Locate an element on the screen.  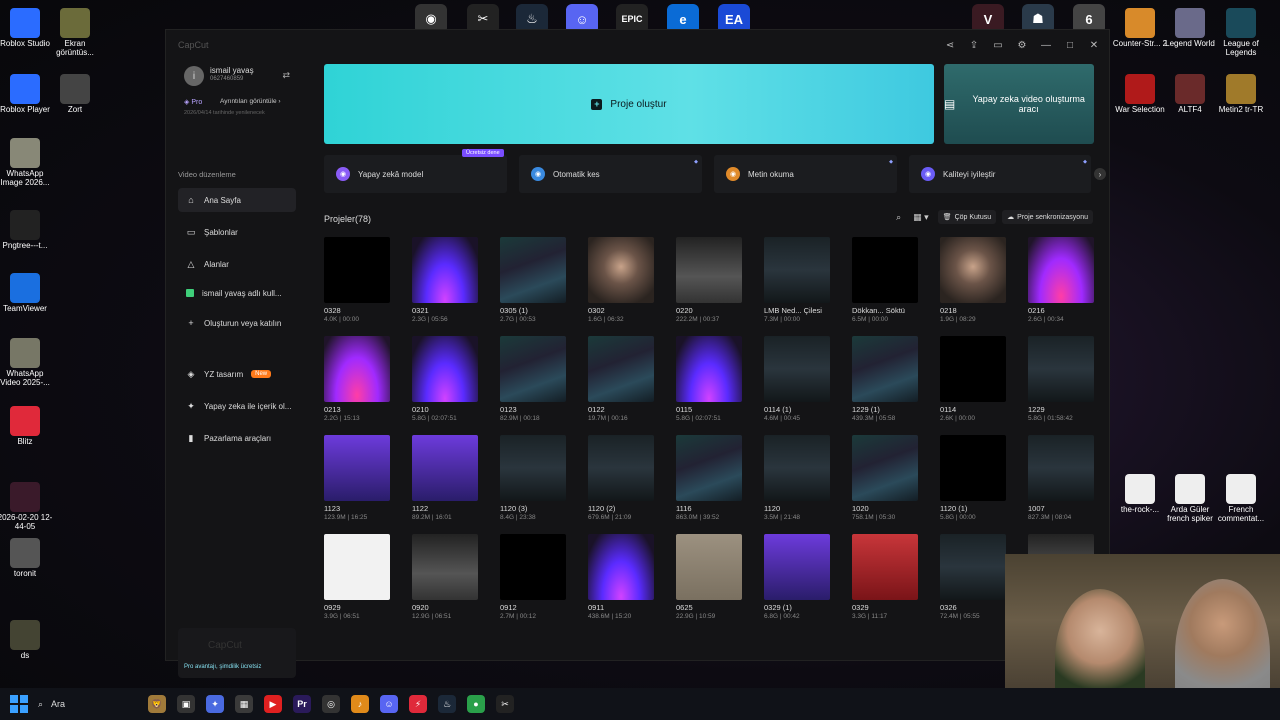
project-card: 0220 222.2M | 00:37 is located at coordinates (709, 282).